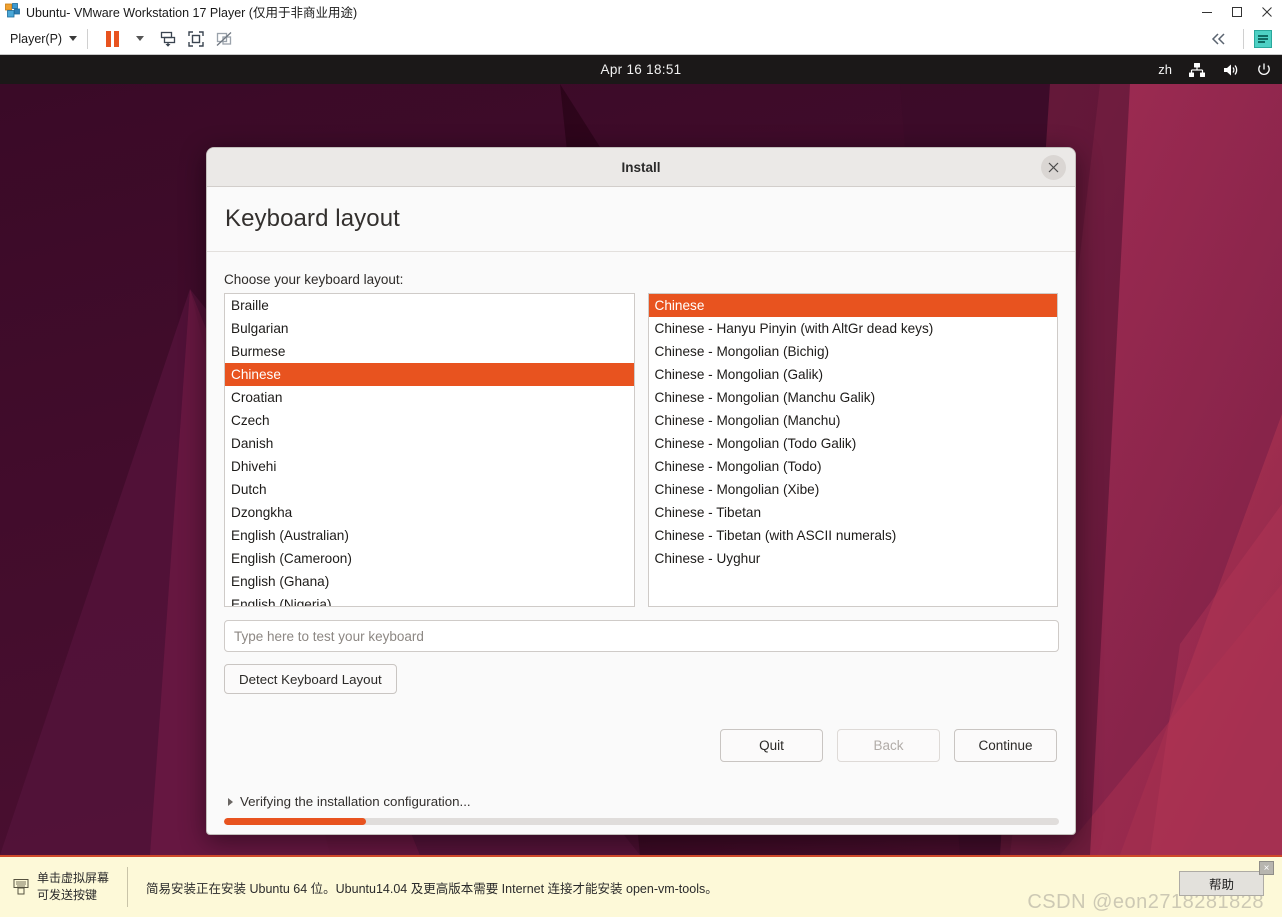 Image resolution: width=1282 pixels, height=917 pixels. Describe the element at coordinates (429, 305) in the screenshot. I see `language-list-item: Braille` at that location.